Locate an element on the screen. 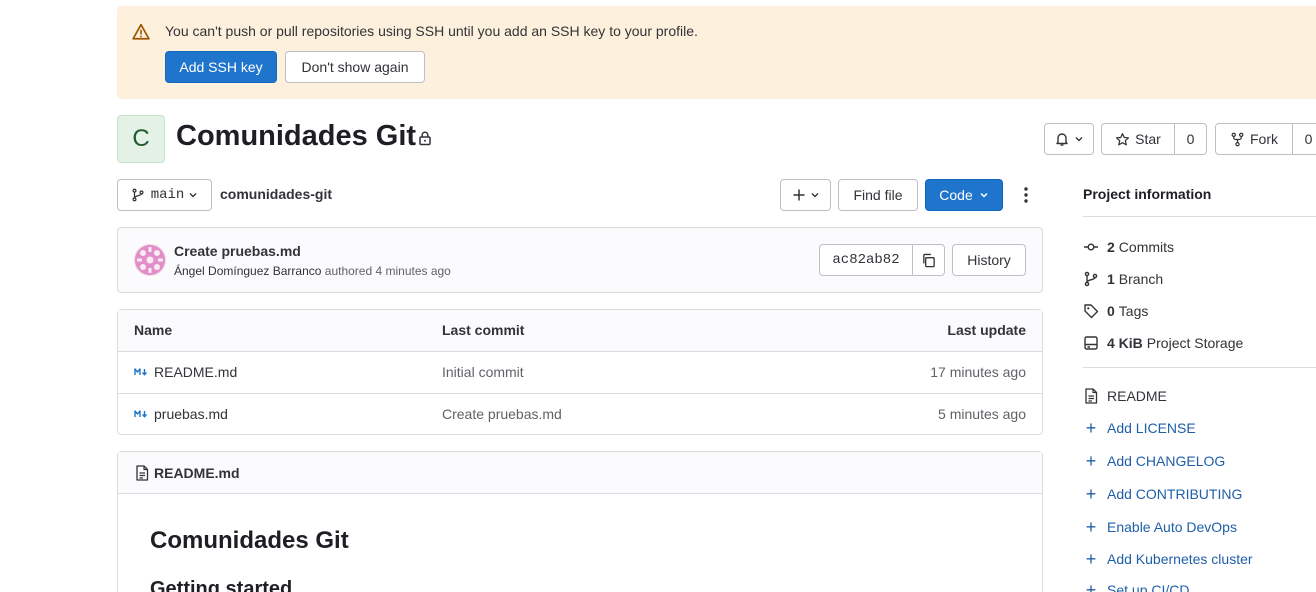  branch-icon is located at coordinates (1091, 279).